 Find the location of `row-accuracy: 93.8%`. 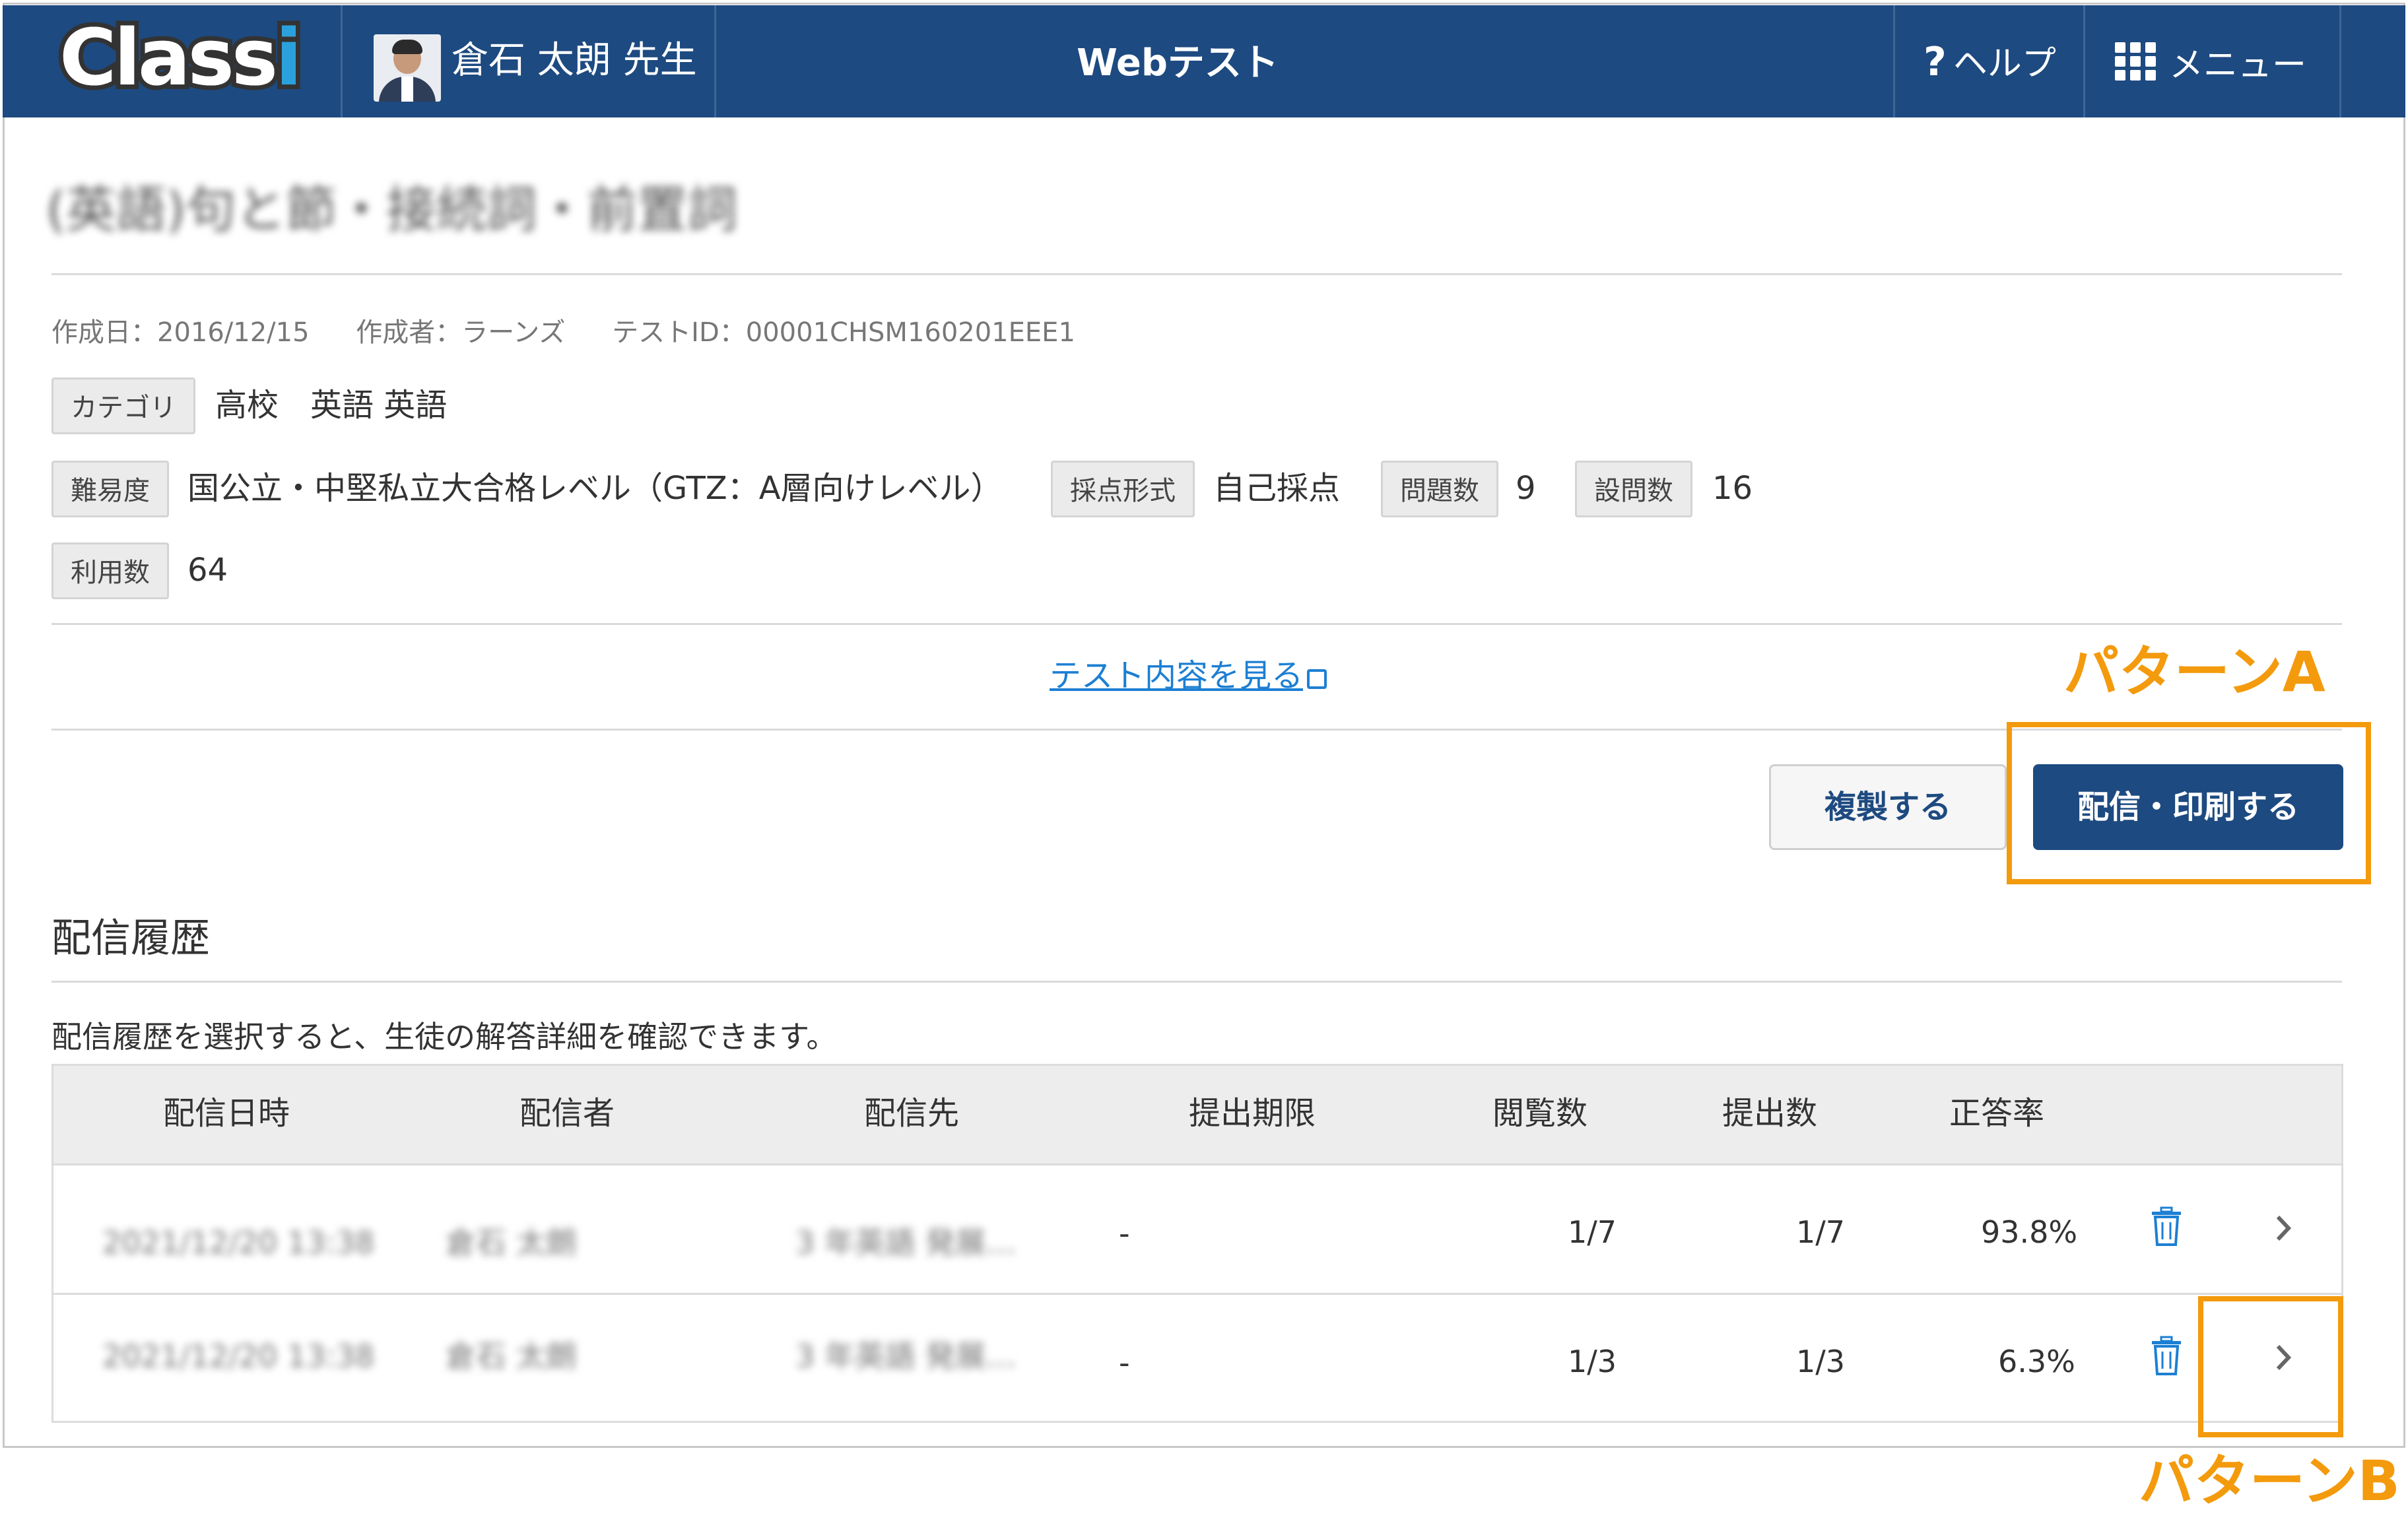

row-accuracy: 93.8% is located at coordinates (2029, 1232).